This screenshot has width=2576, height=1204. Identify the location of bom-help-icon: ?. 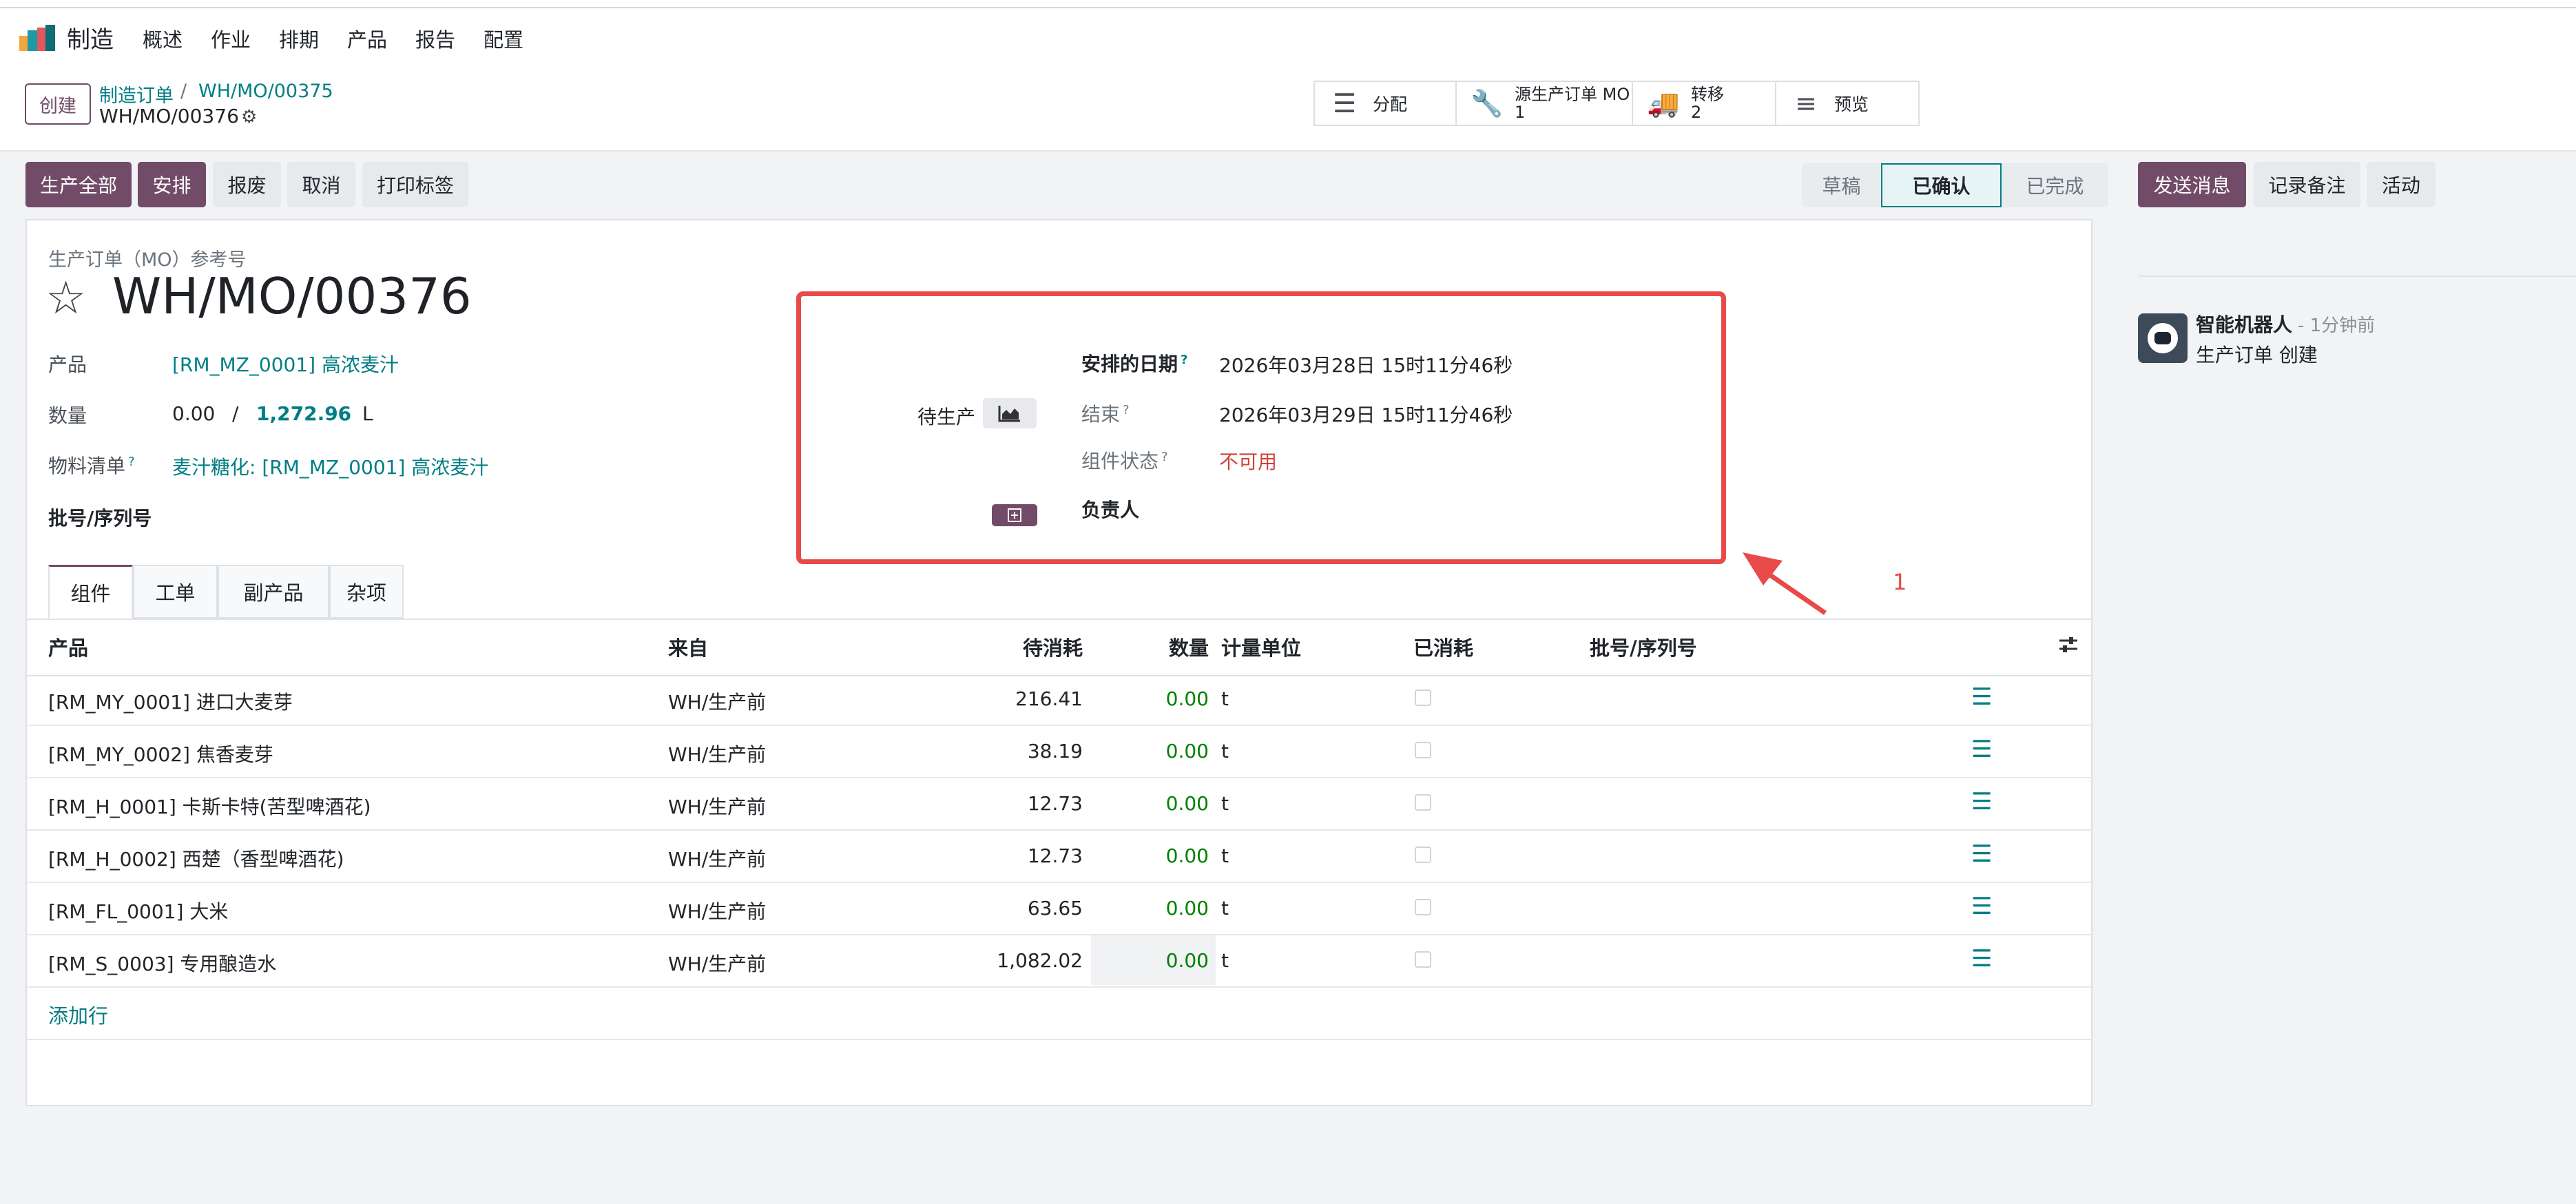
(131, 462).